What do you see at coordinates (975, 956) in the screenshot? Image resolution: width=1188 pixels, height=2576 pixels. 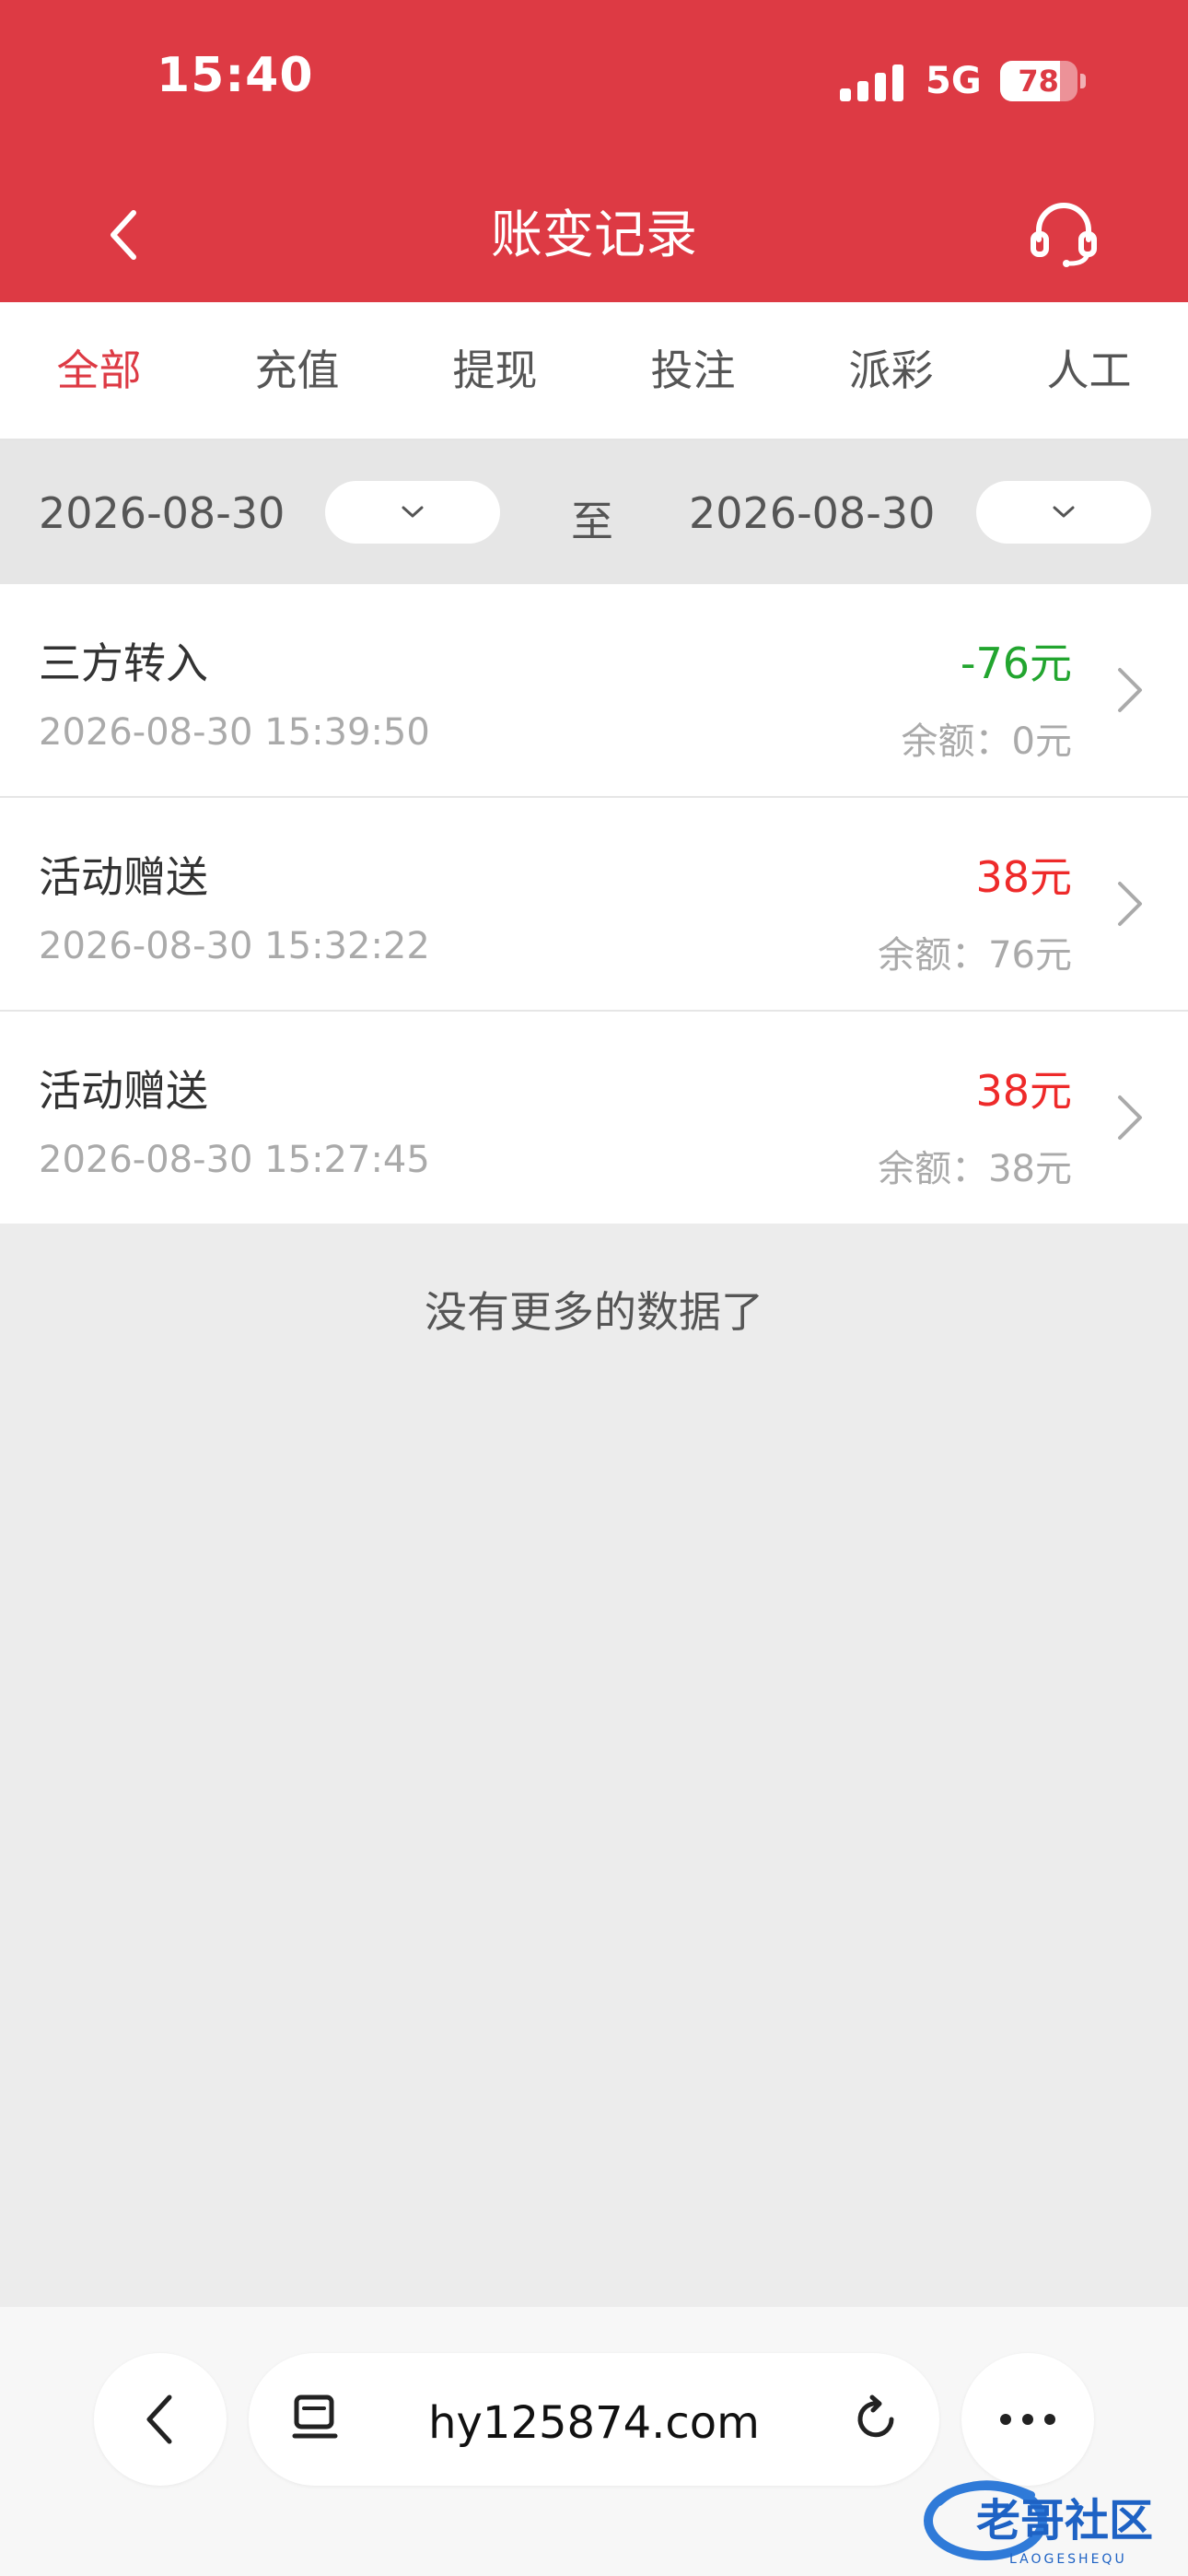 I see `transaction-balance: 余额：76元` at bounding box center [975, 956].